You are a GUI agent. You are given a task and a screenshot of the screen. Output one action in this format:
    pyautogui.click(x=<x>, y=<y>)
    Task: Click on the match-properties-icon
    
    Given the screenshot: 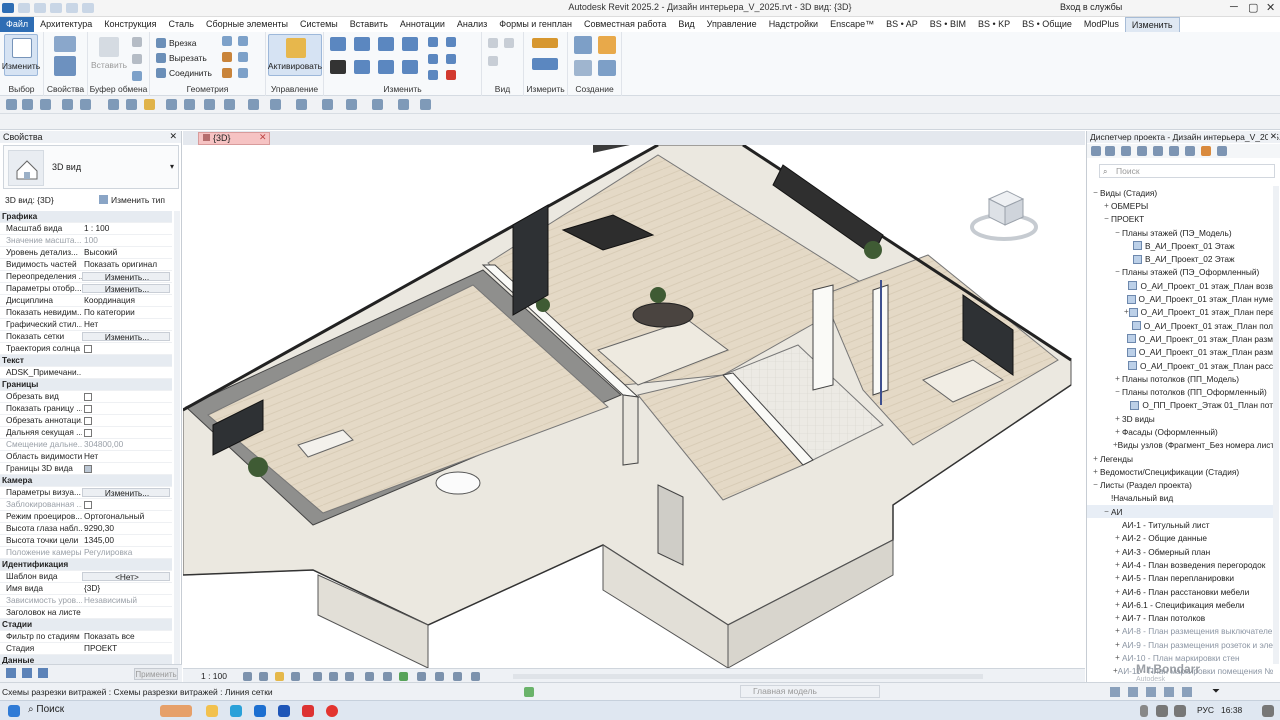 What is the action you would take?
    pyautogui.click(x=137, y=76)
    